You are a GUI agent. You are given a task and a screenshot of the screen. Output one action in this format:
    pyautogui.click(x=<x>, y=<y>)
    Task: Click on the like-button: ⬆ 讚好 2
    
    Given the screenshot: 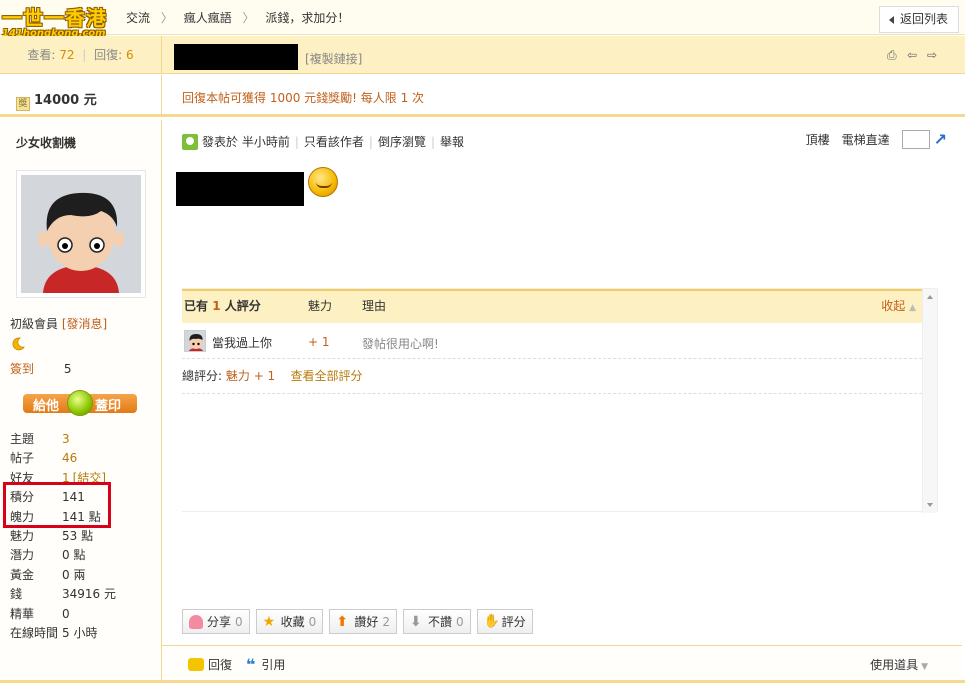 What is the action you would take?
    pyautogui.click(x=363, y=621)
    